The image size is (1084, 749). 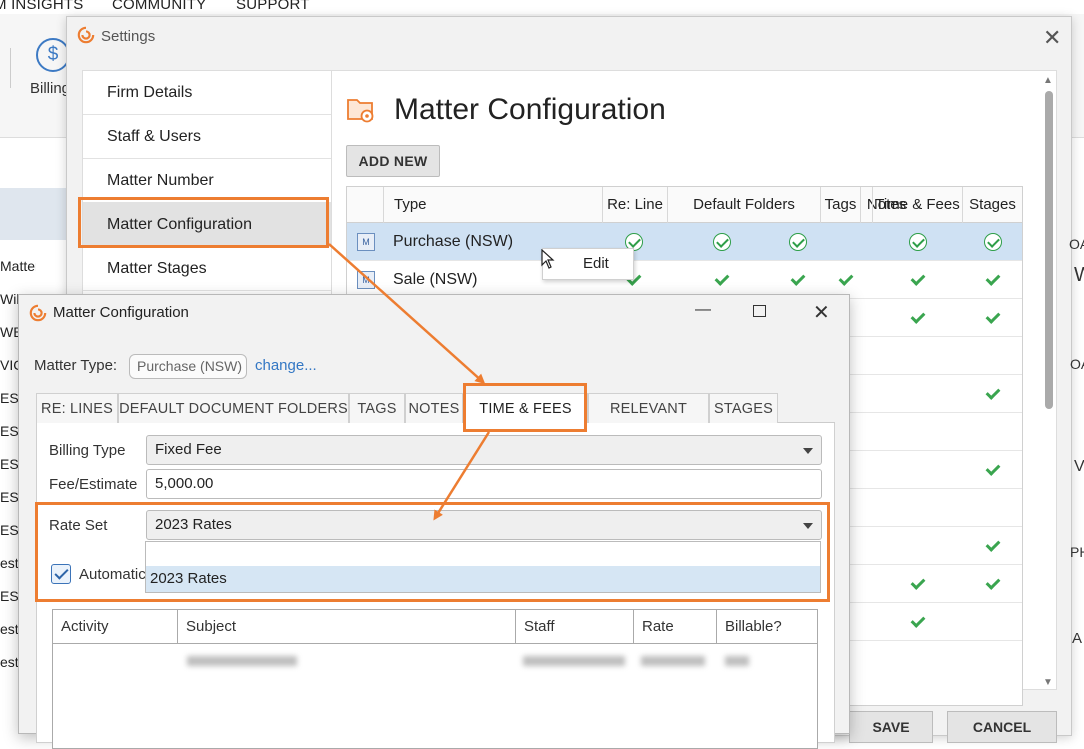 What do you see at coordinates (992, 205) in the screenshot?
I see `column-stages: Stages` at bounding box center [992, 205].